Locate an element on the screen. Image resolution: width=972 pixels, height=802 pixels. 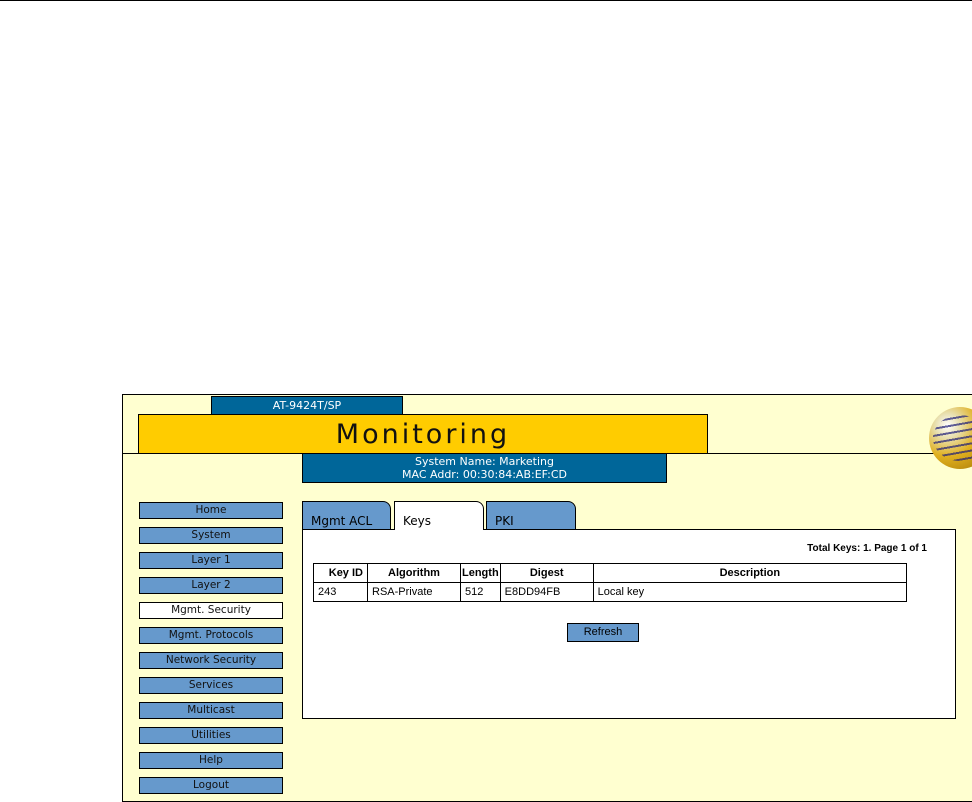
nav-system: System is located at coordinates (211, 535).